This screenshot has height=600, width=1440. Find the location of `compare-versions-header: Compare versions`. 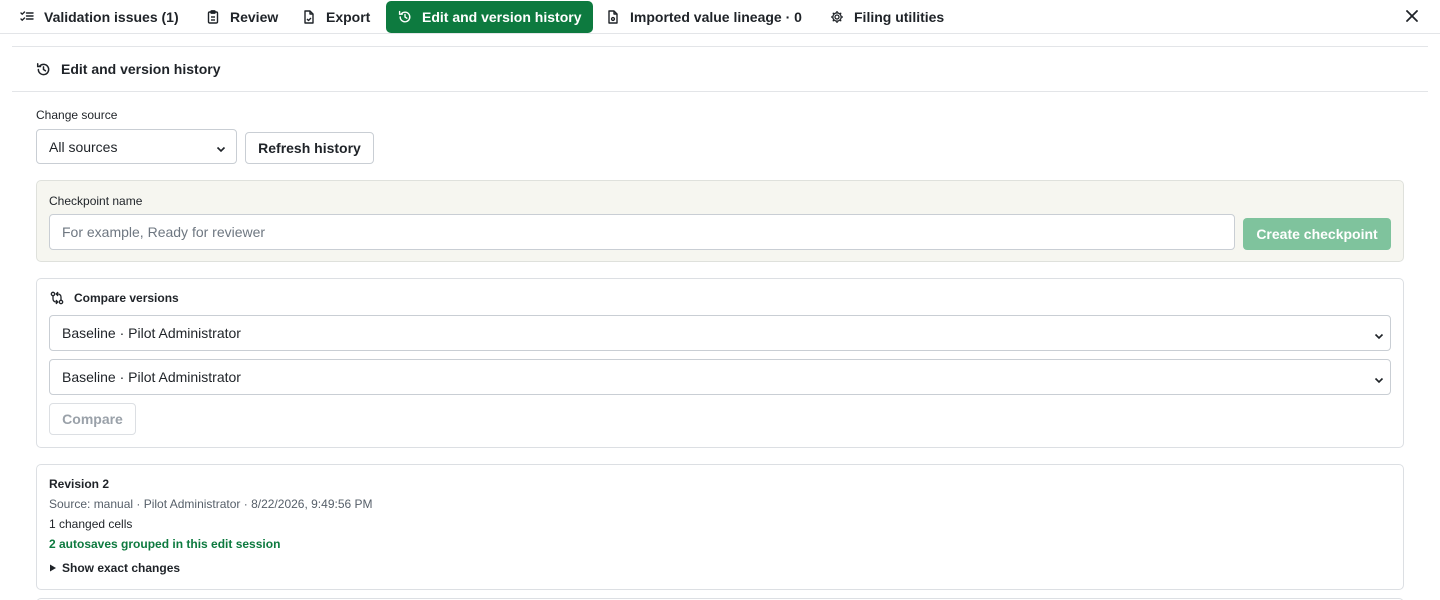

compare-versions-header: Compare versions is located at coordinates (114, 298).